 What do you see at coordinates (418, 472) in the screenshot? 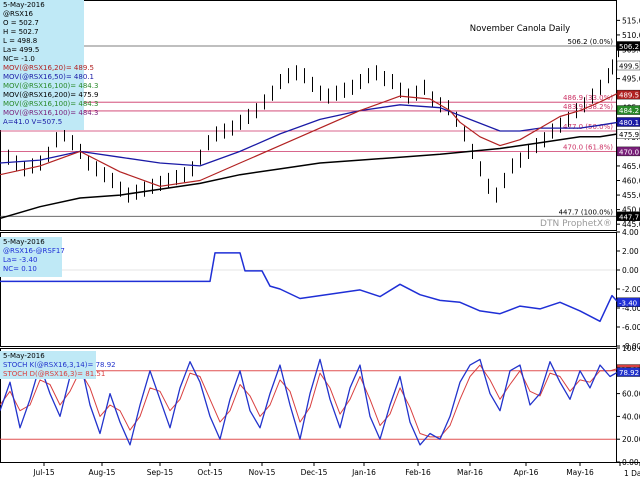
I see `x-tick-label: Feb-16` at bounding box center [418, 472].